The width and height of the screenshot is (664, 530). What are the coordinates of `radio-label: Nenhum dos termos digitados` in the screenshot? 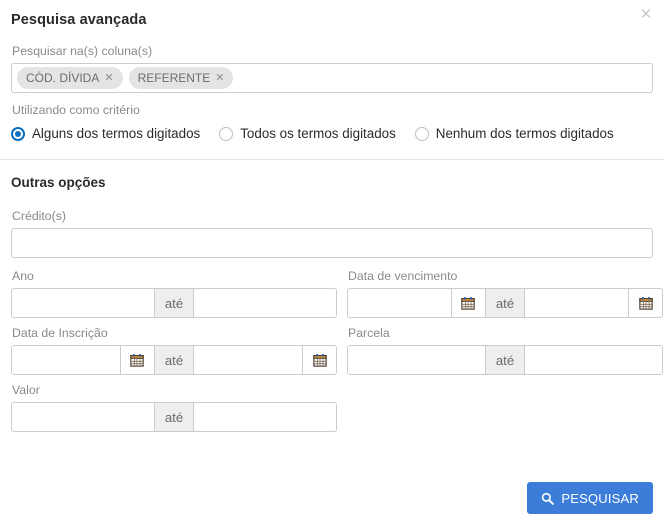 It's located at (524, 133).